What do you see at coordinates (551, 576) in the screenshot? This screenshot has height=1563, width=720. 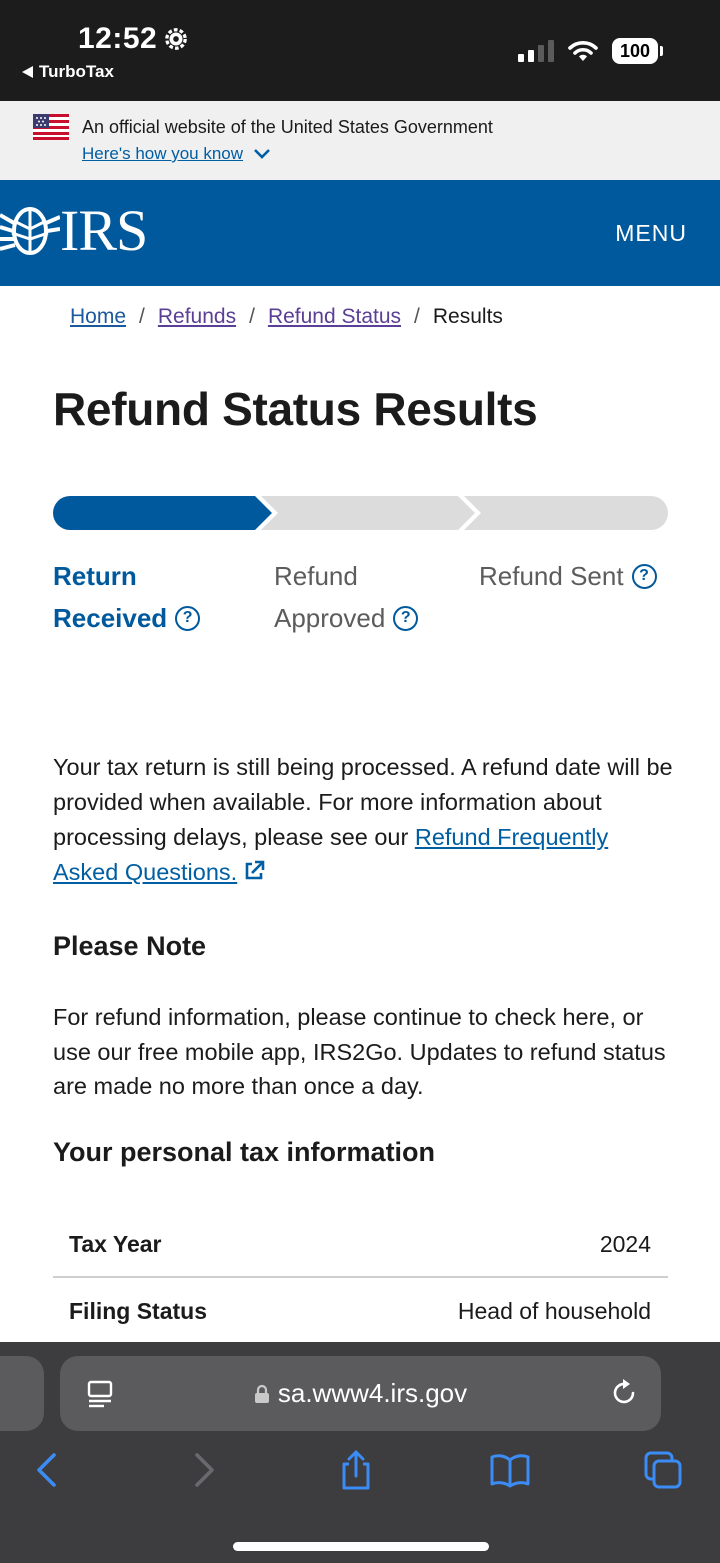 I see `step-label-line: Refund Sent` at bounding box center [551, 576].